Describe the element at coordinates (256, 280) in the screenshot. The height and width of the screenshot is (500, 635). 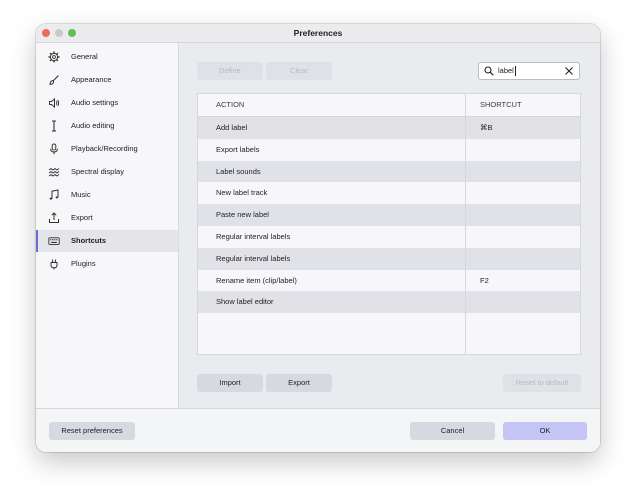
I see `row-action: Rename item (clip/label)` at that location.